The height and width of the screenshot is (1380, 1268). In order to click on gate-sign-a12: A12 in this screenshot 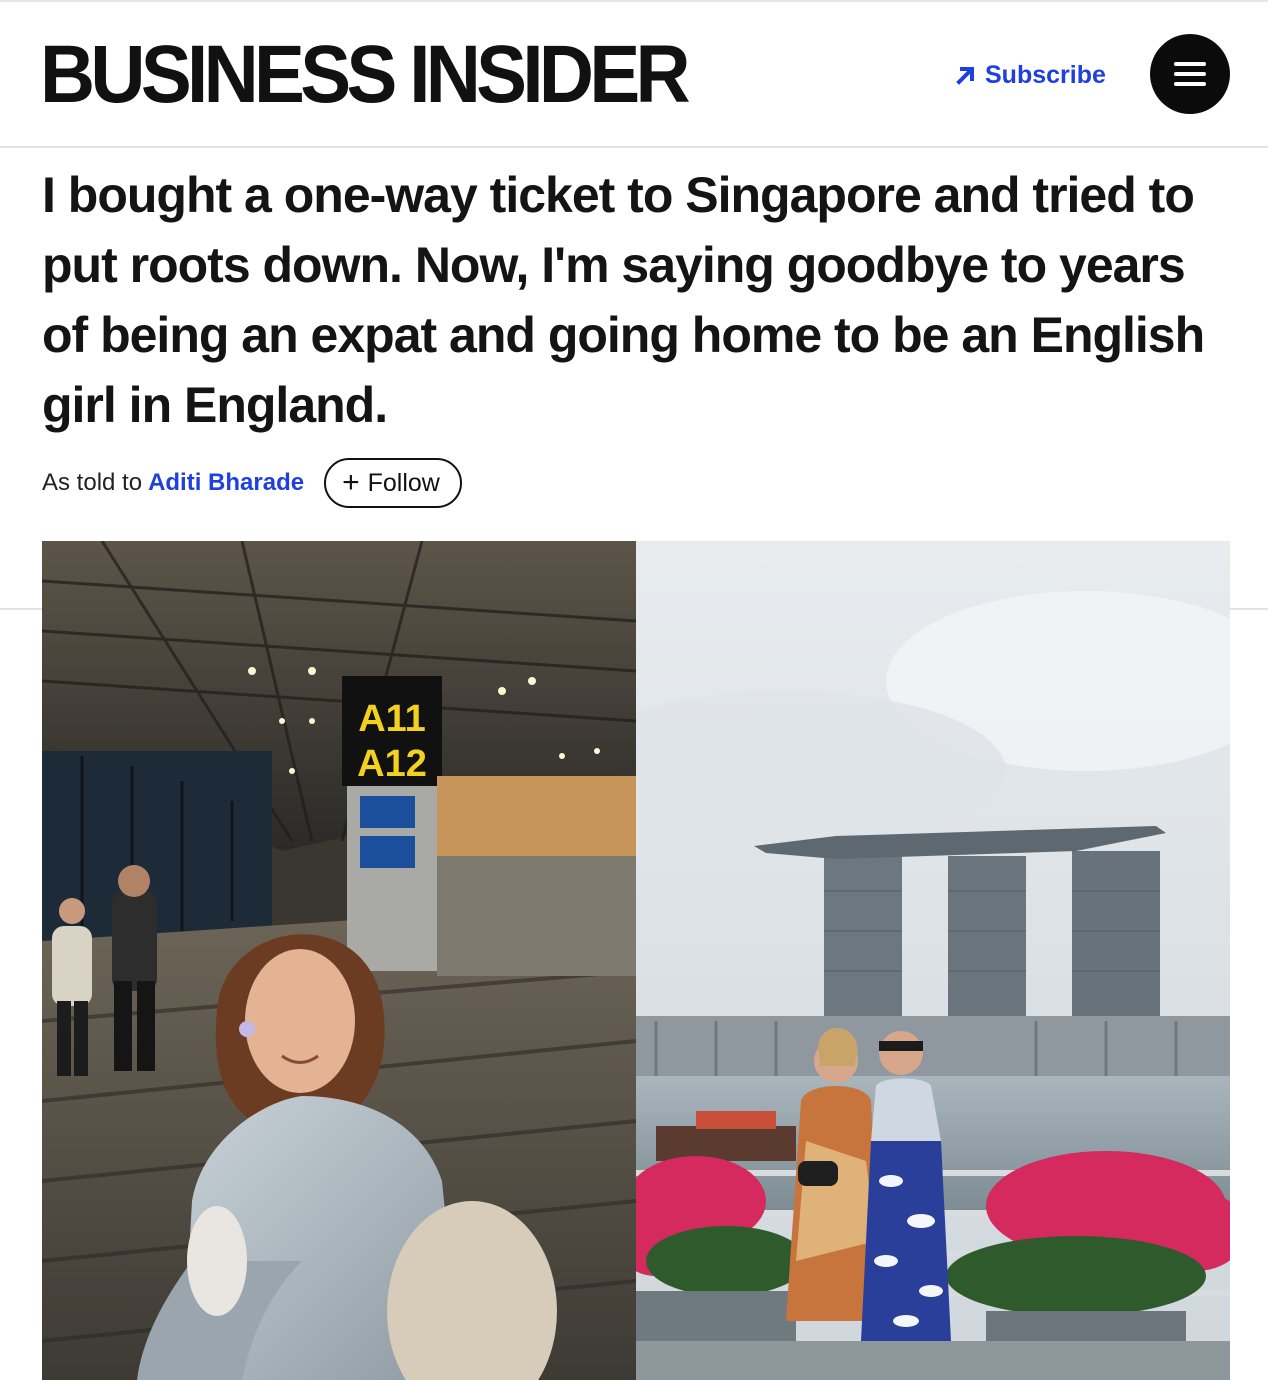, I will do `click(392, 764)`.